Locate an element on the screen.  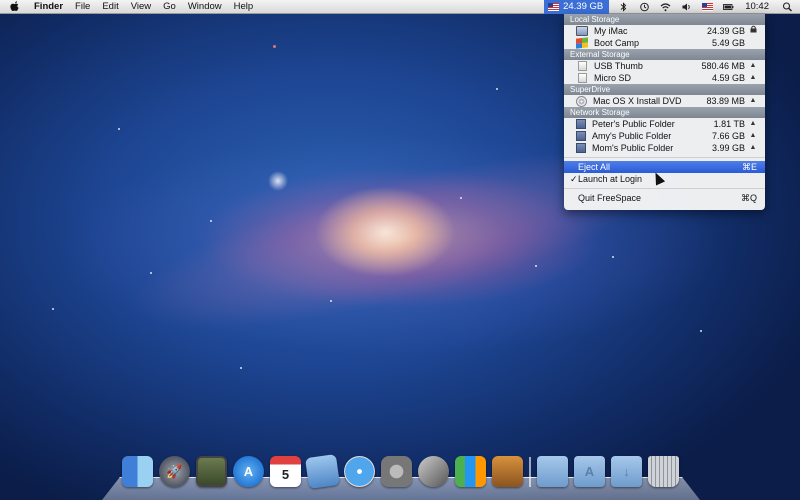
lock-icon is located at coordinates (753, 31).